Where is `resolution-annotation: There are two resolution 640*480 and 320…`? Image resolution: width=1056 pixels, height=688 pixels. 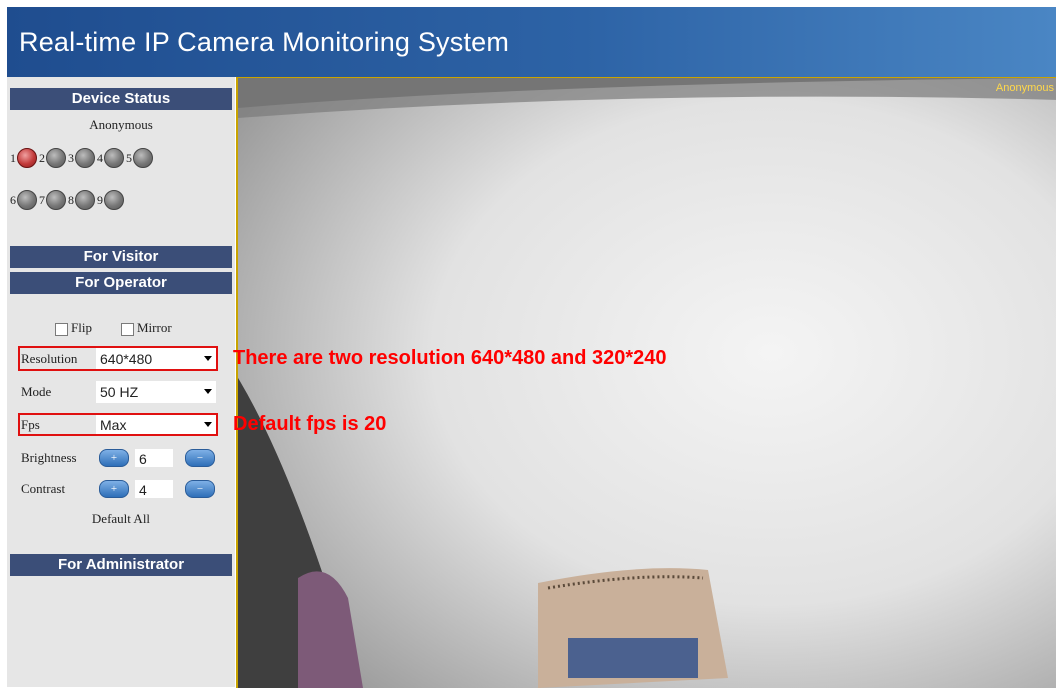
resolution-annotation: There are two resolution 640*480 and 320… is located at coordinates (450, 358).